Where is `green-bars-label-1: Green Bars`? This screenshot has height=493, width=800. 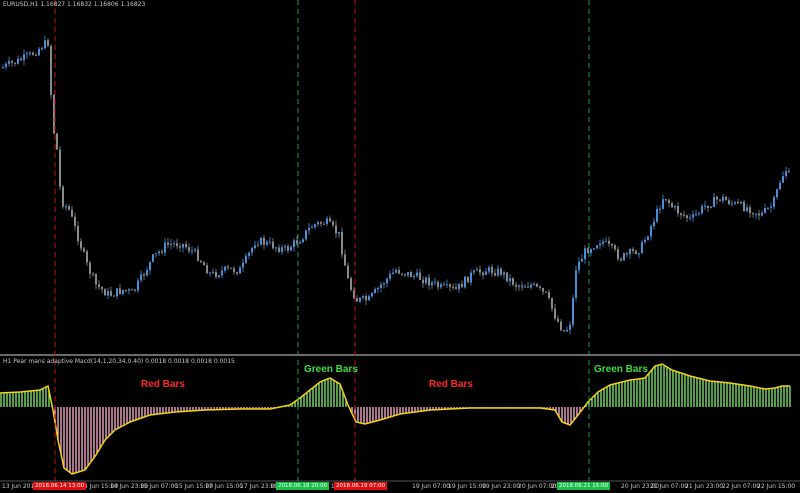
green-bars-label-1: Green Bars is located at coordinates (331, 369).